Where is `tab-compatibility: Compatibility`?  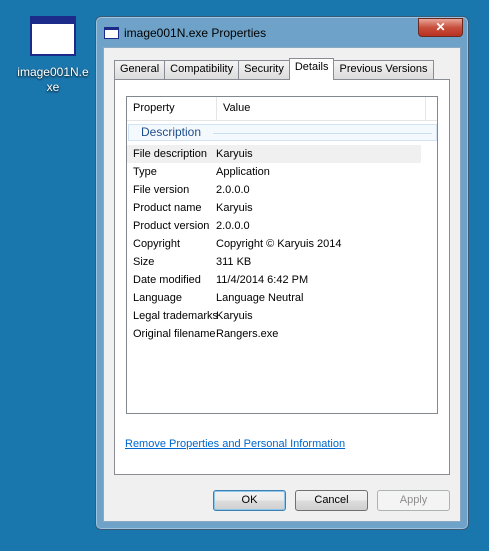 tab-compatibility: Compatibility is located at coordinates (202, 69).